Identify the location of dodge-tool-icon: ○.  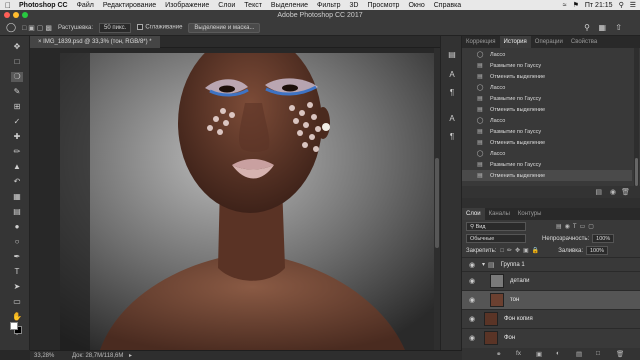
(17, 242).